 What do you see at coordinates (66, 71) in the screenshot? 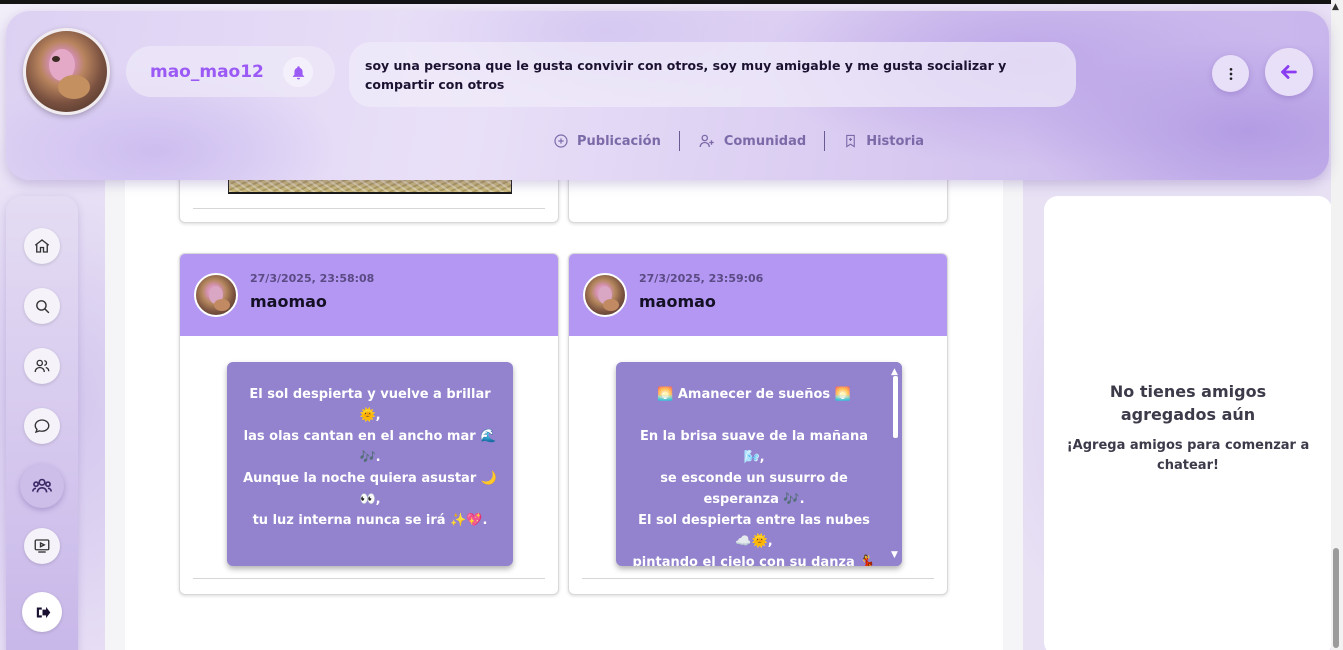
I see `profile-avatar` at bounding box center [66, 71].